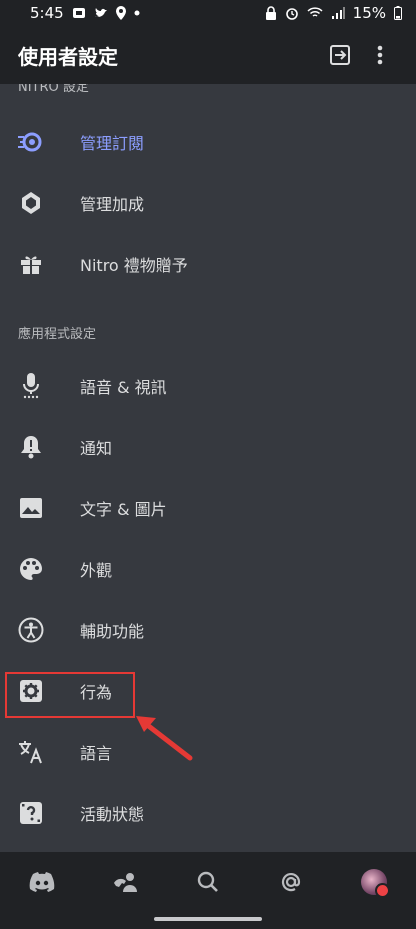 The height and width of the screenshot is (929, 416). Describe the element at coordinates (96, 753) in the screenshot. I see `settings-item-label: 語言` at that location.